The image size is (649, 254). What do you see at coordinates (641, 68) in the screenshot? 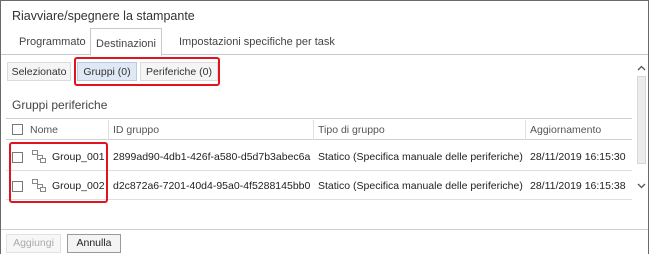
I see `chevron-up-icon` at bounding box center [641, 68].